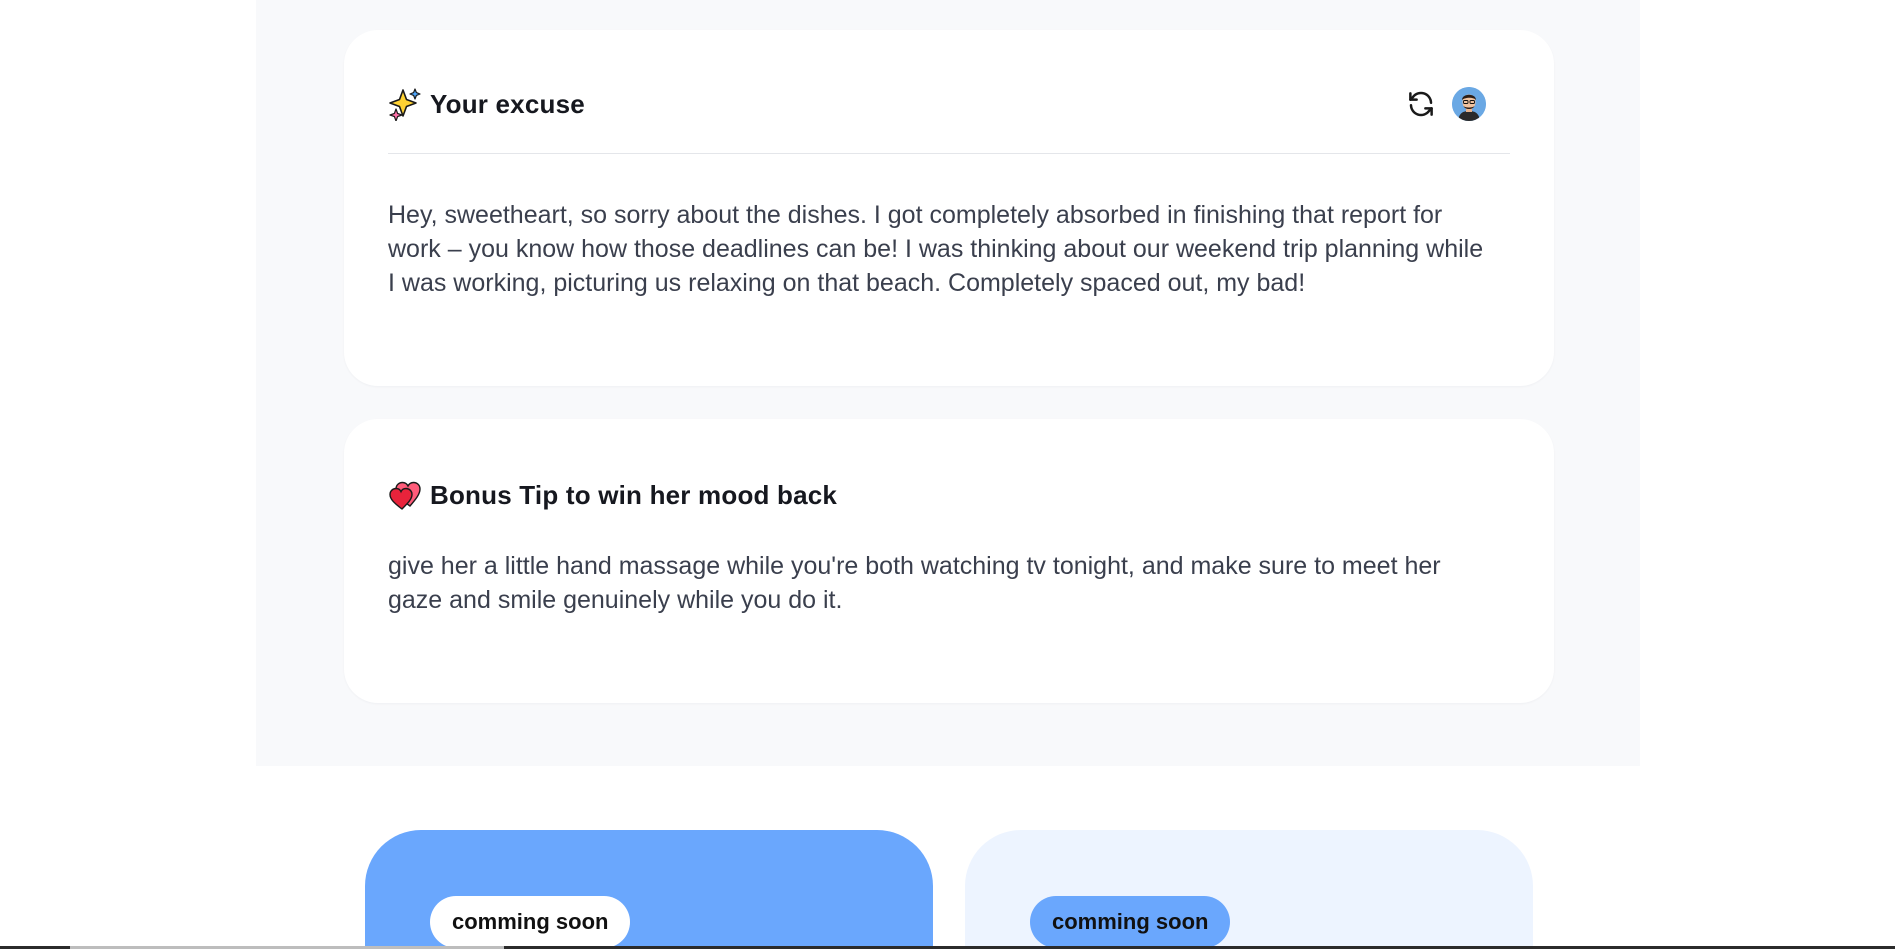 The height and width of the screenshot is (949, 1895). Describe the element at coordinates (507, 103) in the screenshot. I see `excuse-card-title: Your excuse` at that location.